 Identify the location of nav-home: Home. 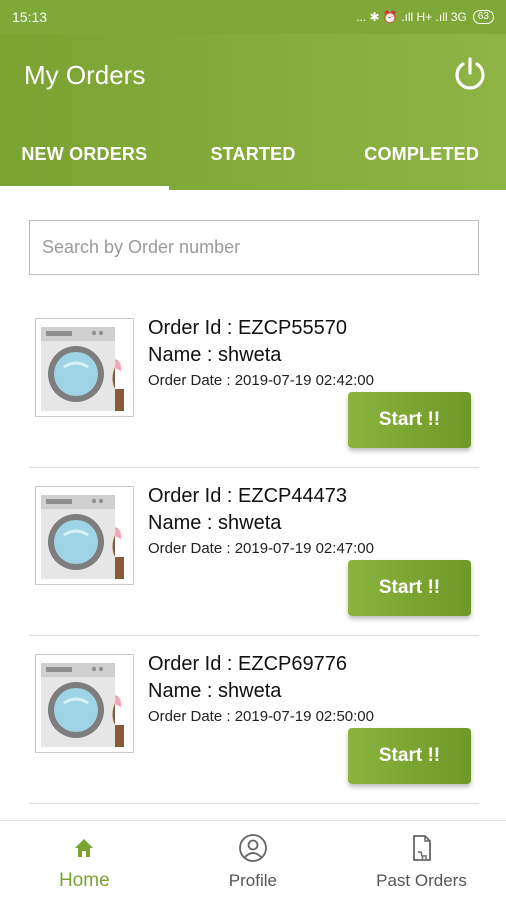
(84, 860).